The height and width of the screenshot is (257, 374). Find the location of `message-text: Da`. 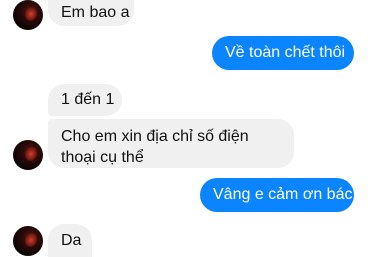

message-text: Da is located at coordinates (71, 240).